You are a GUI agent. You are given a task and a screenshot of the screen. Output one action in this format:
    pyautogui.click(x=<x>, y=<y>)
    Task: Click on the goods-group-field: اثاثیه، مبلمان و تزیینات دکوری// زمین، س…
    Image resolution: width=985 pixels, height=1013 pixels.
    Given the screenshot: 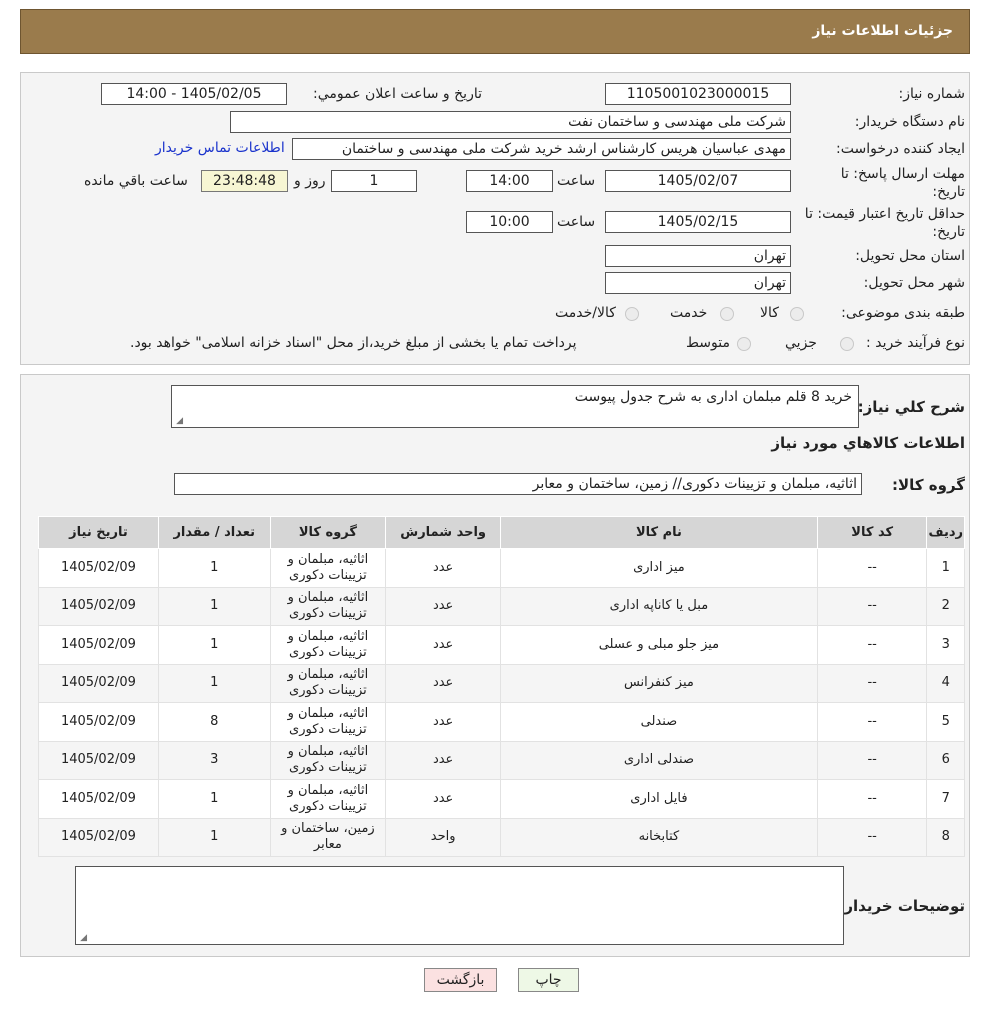 What is the action you would take?
    pyautogui.click(x=518, y=484)
    